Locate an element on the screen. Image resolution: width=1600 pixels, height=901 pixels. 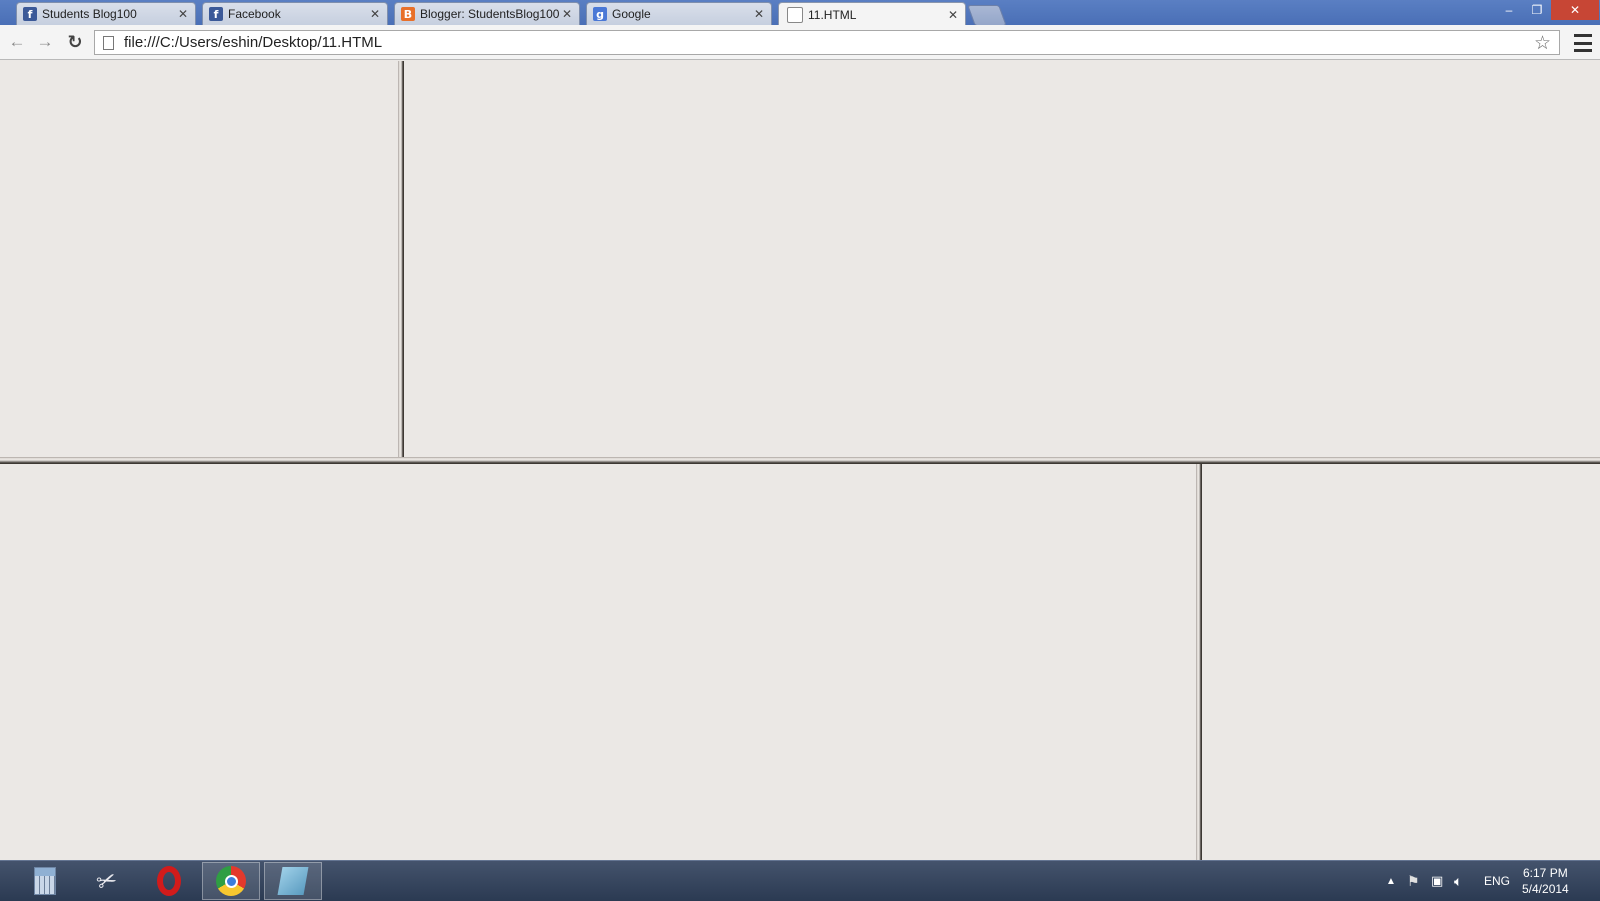
sticky-notes-icon is located at coordinates (293, 881).